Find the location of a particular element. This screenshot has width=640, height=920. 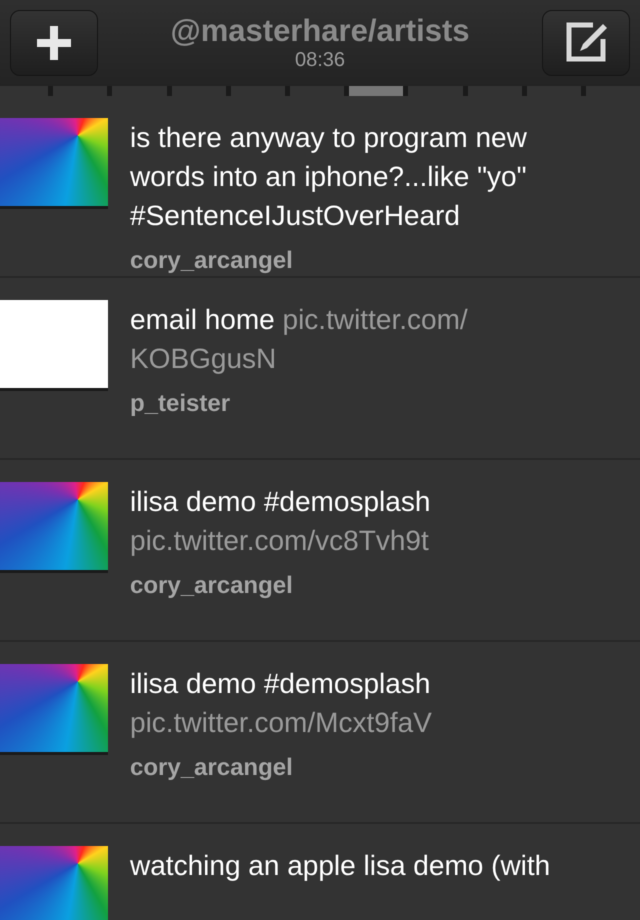

tweet-text: watching an apple lisa demo (with is located at coordinates (341, 866).